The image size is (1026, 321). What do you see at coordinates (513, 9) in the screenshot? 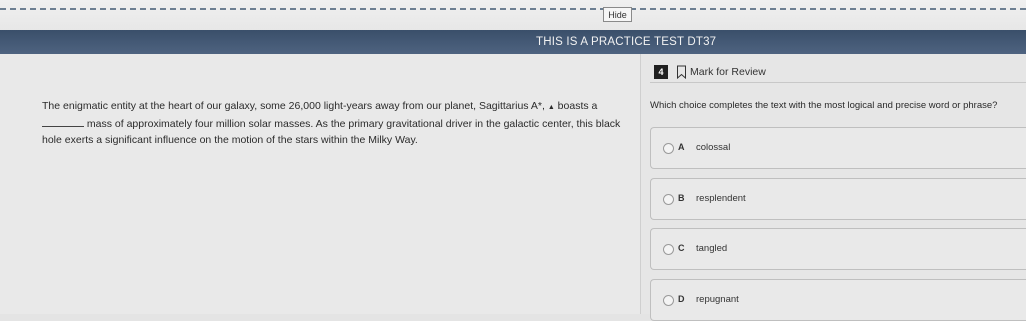
I see `dashed-separator` at bounding box center [513, 9].